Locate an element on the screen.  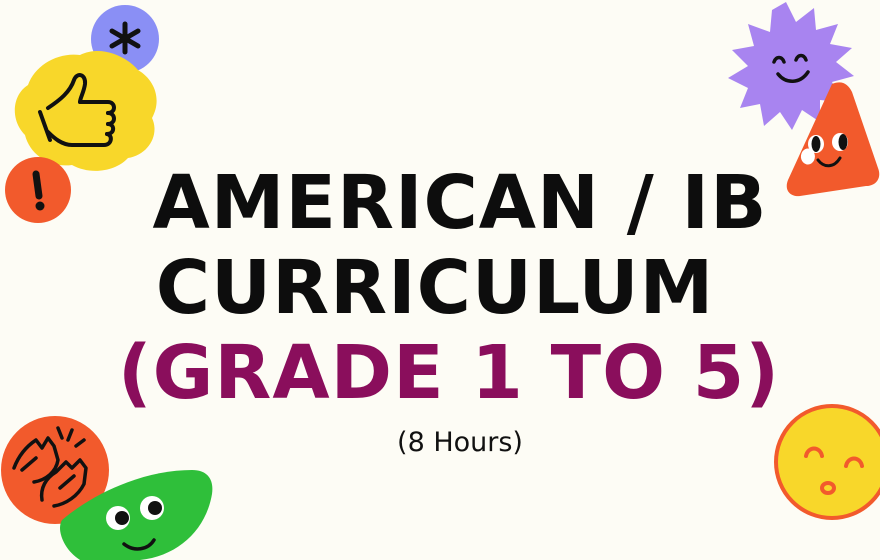
title-line-2: CURRICULUM is located at coordinates (435, 288).